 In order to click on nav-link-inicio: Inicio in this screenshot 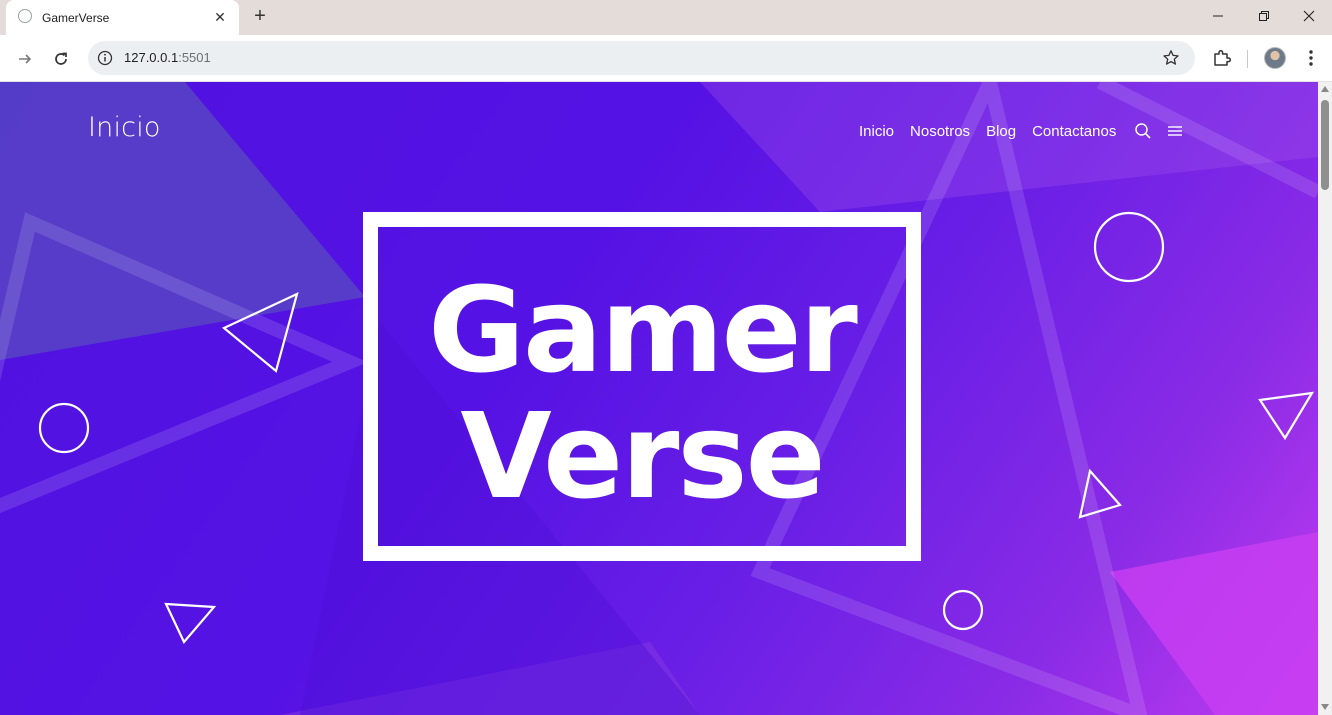, I will do `click(876, 131)`.